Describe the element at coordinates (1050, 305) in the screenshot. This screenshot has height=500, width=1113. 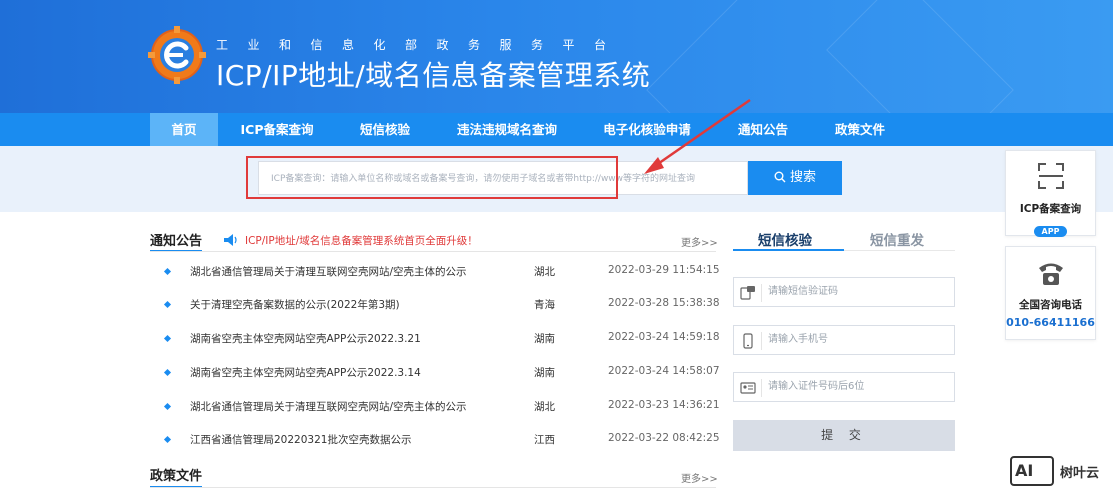
I see `hotline-label: 全国咨询电话` at that location.